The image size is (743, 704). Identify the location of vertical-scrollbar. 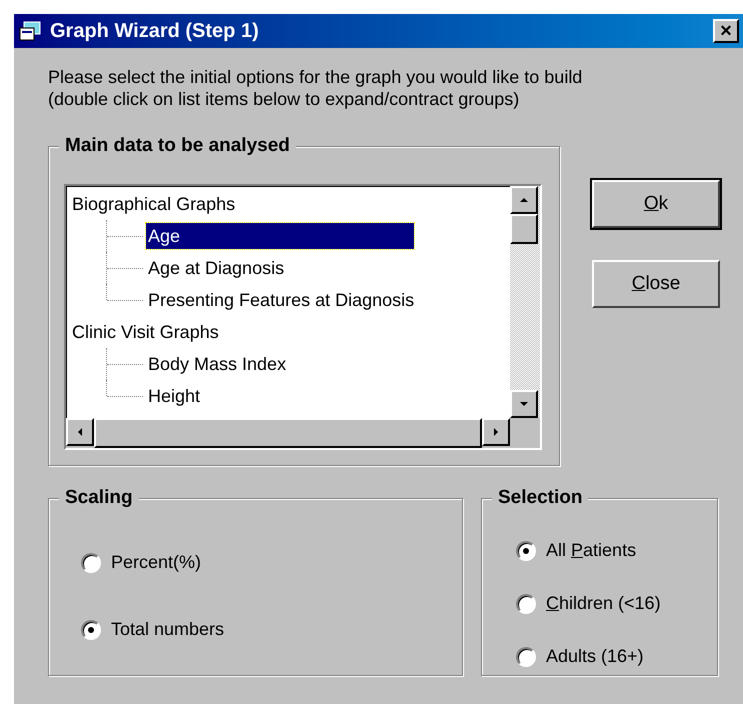
(525, 302).